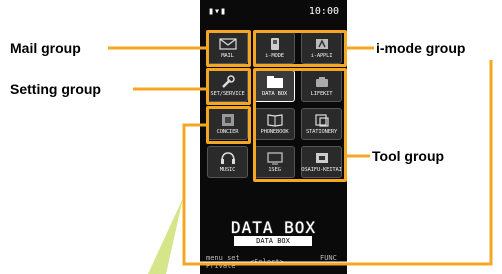 This screenshot has height=274, width=502. Describe the element at coordinates (45, 48) in the screenshot. I see `mail-group-label: Mail group` at that location.